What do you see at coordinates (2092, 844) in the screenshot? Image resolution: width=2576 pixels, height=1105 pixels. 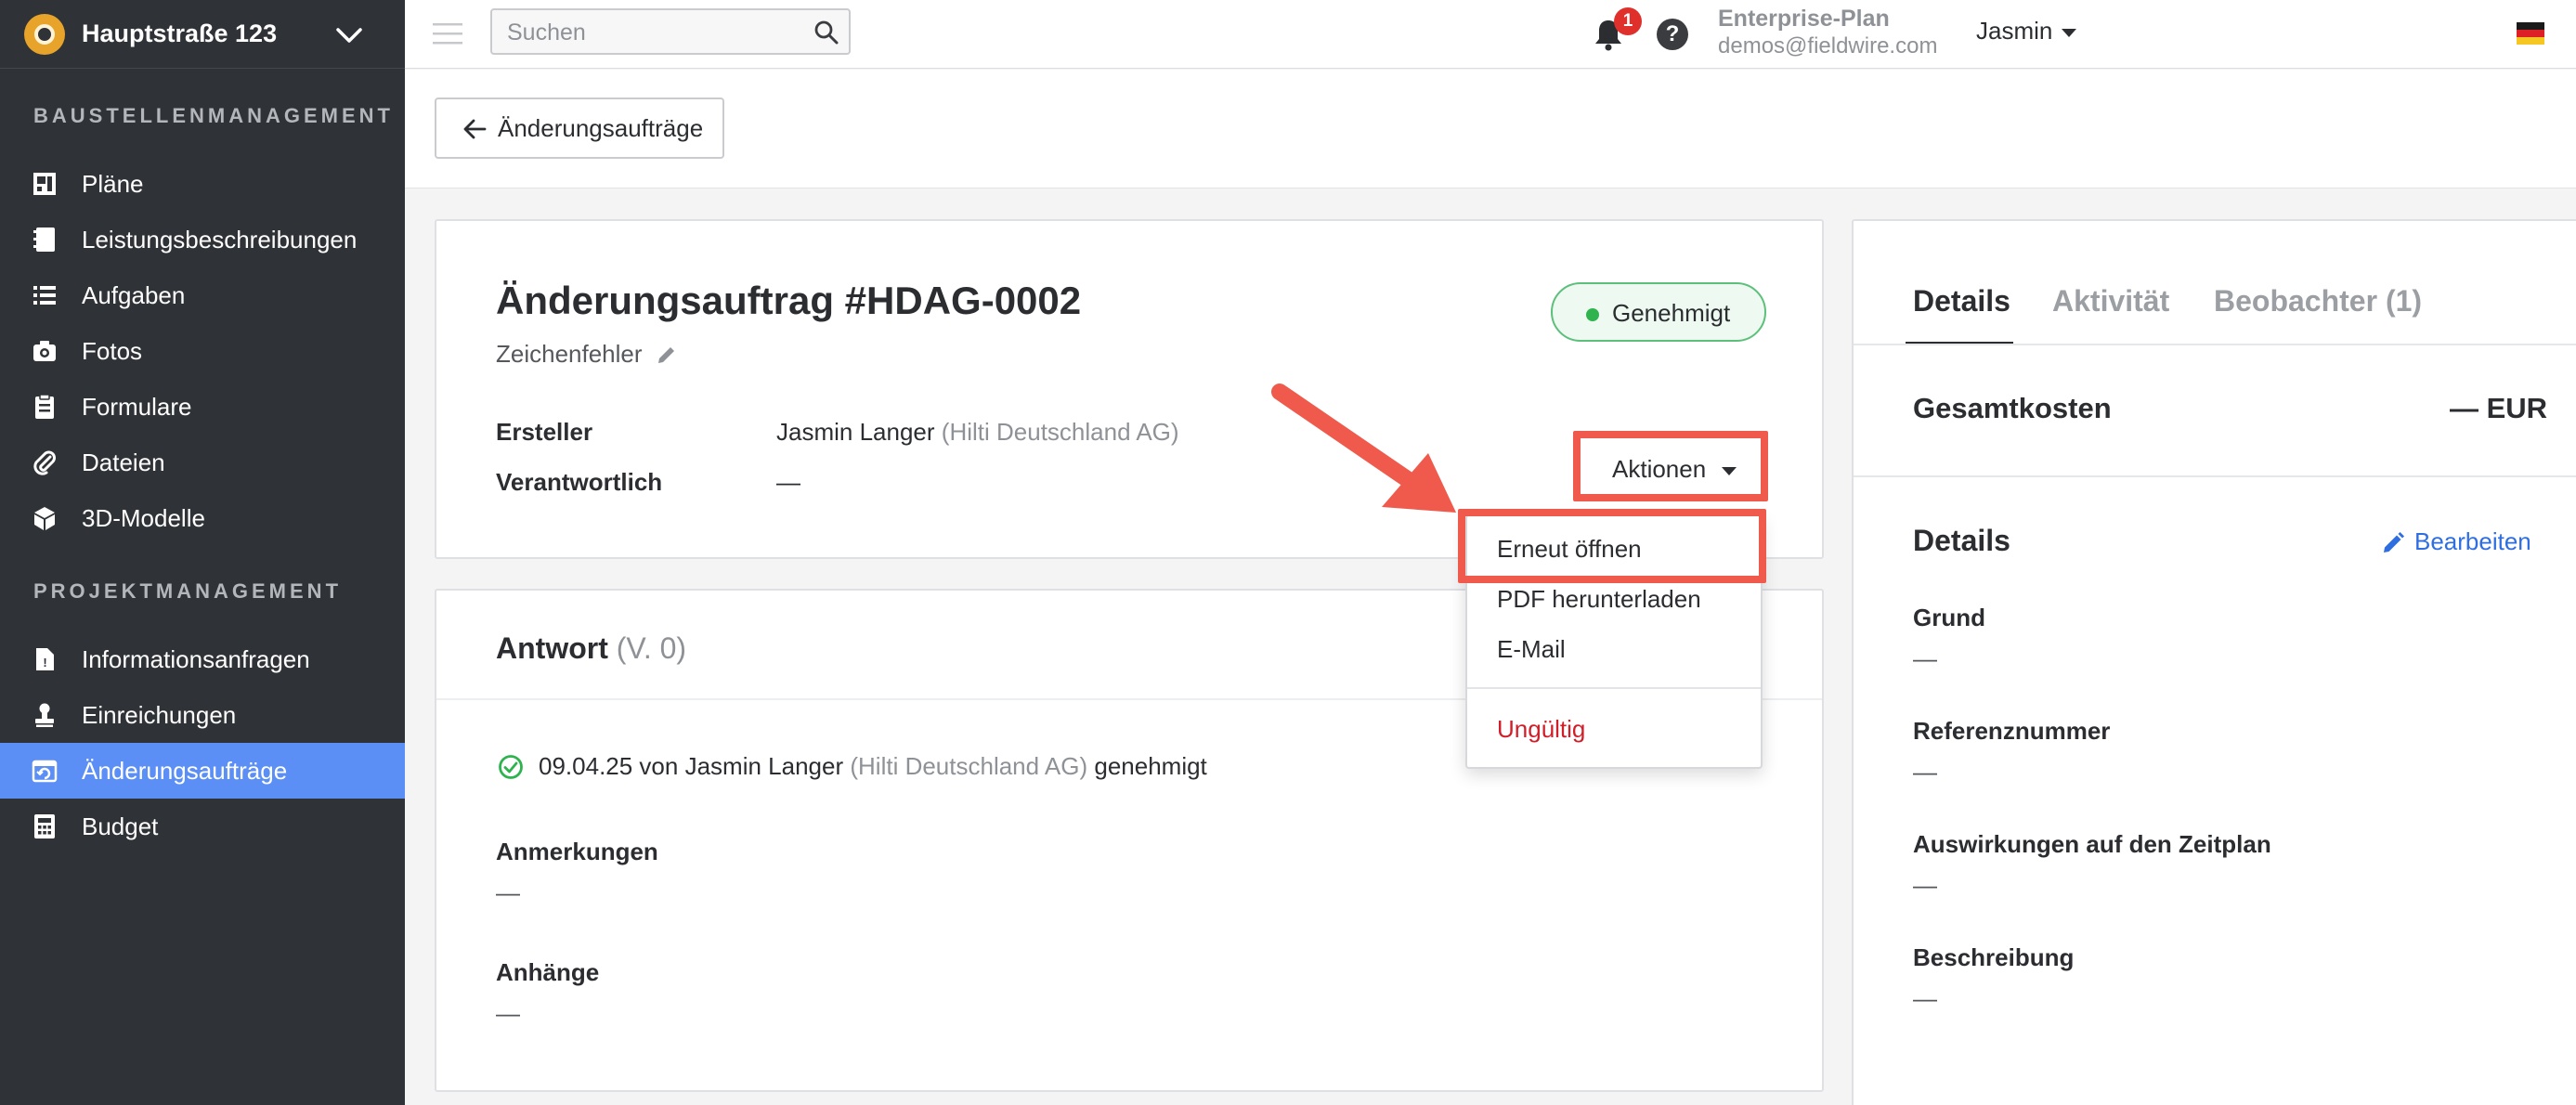 I see `detail-label-schedule-impact: Auswirkungen auf den Zeitplan` at bounding box center [2092, 844].